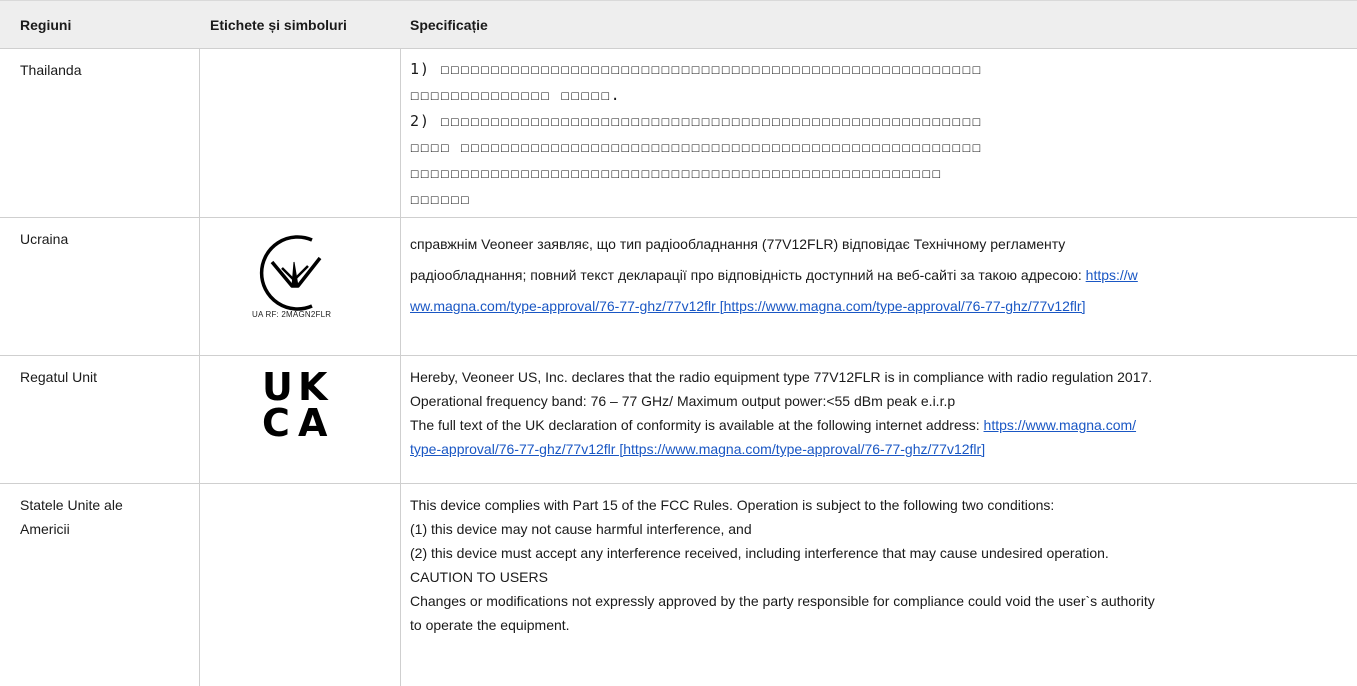  I want to click on header-symbols-label: Etichete și simboluri, so click(278, 24).